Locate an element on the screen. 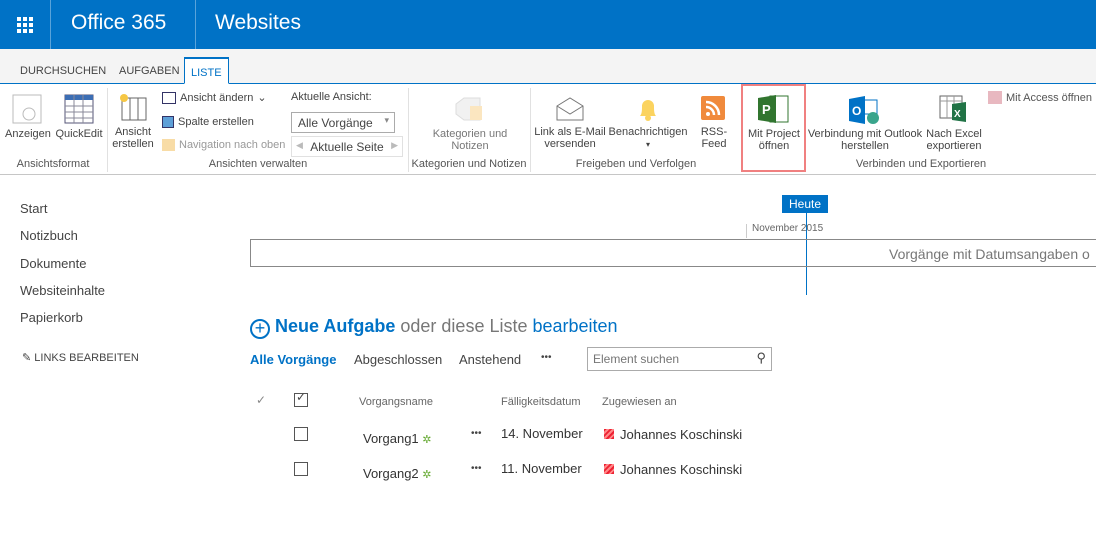 The width and height of the screenshot is (1096, 544). select-all-checkbox: ✓ is located at coordinates (301, 398).